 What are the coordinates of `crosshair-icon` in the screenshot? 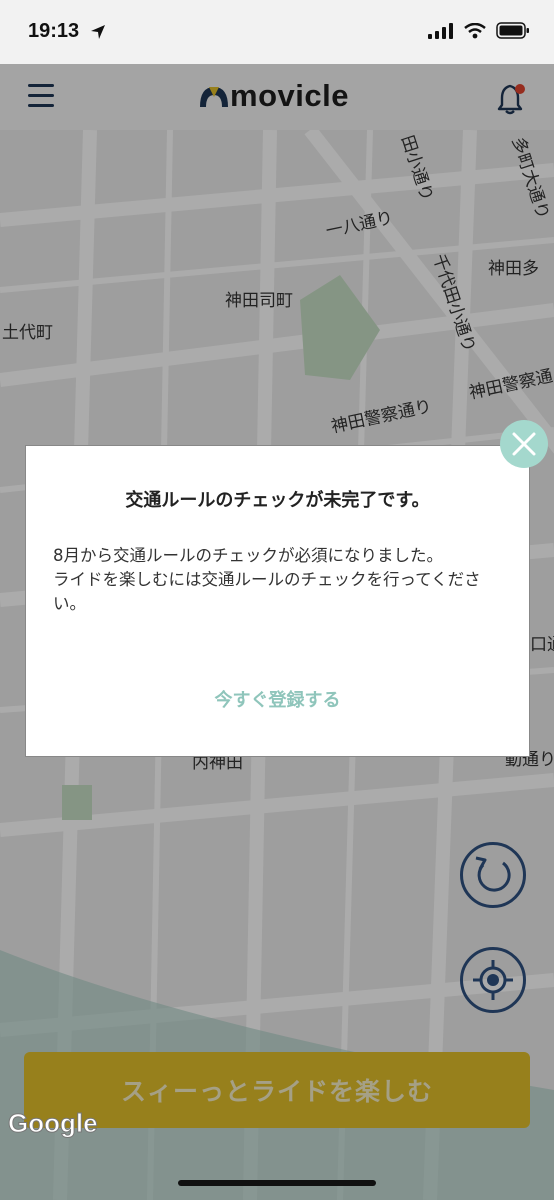 It's located at (493, 980).